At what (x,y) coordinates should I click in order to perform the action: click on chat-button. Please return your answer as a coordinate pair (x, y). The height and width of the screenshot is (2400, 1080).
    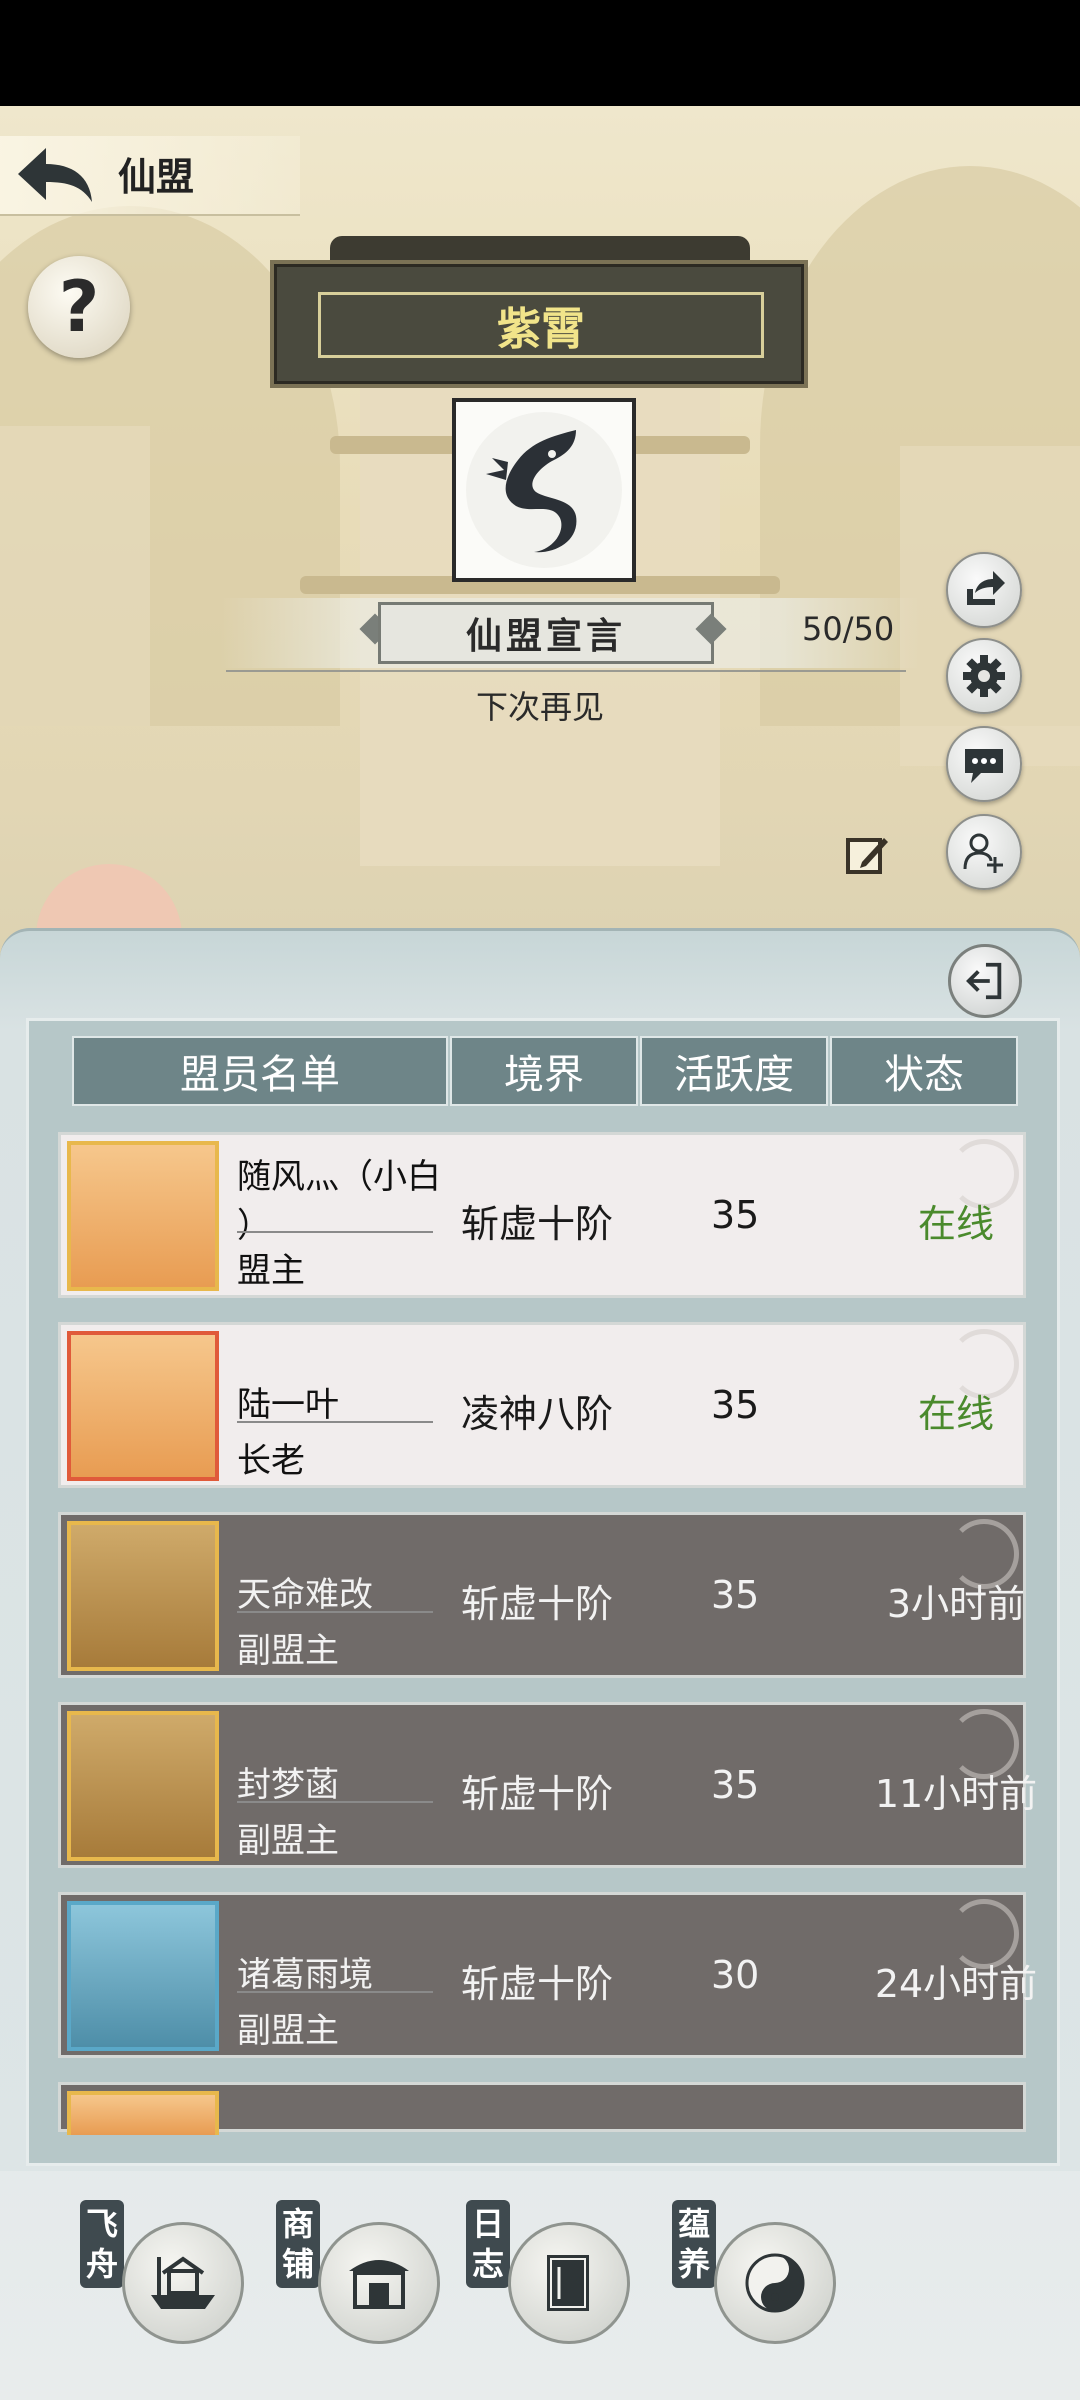
    Looking at the image, I should click on (984, 764).